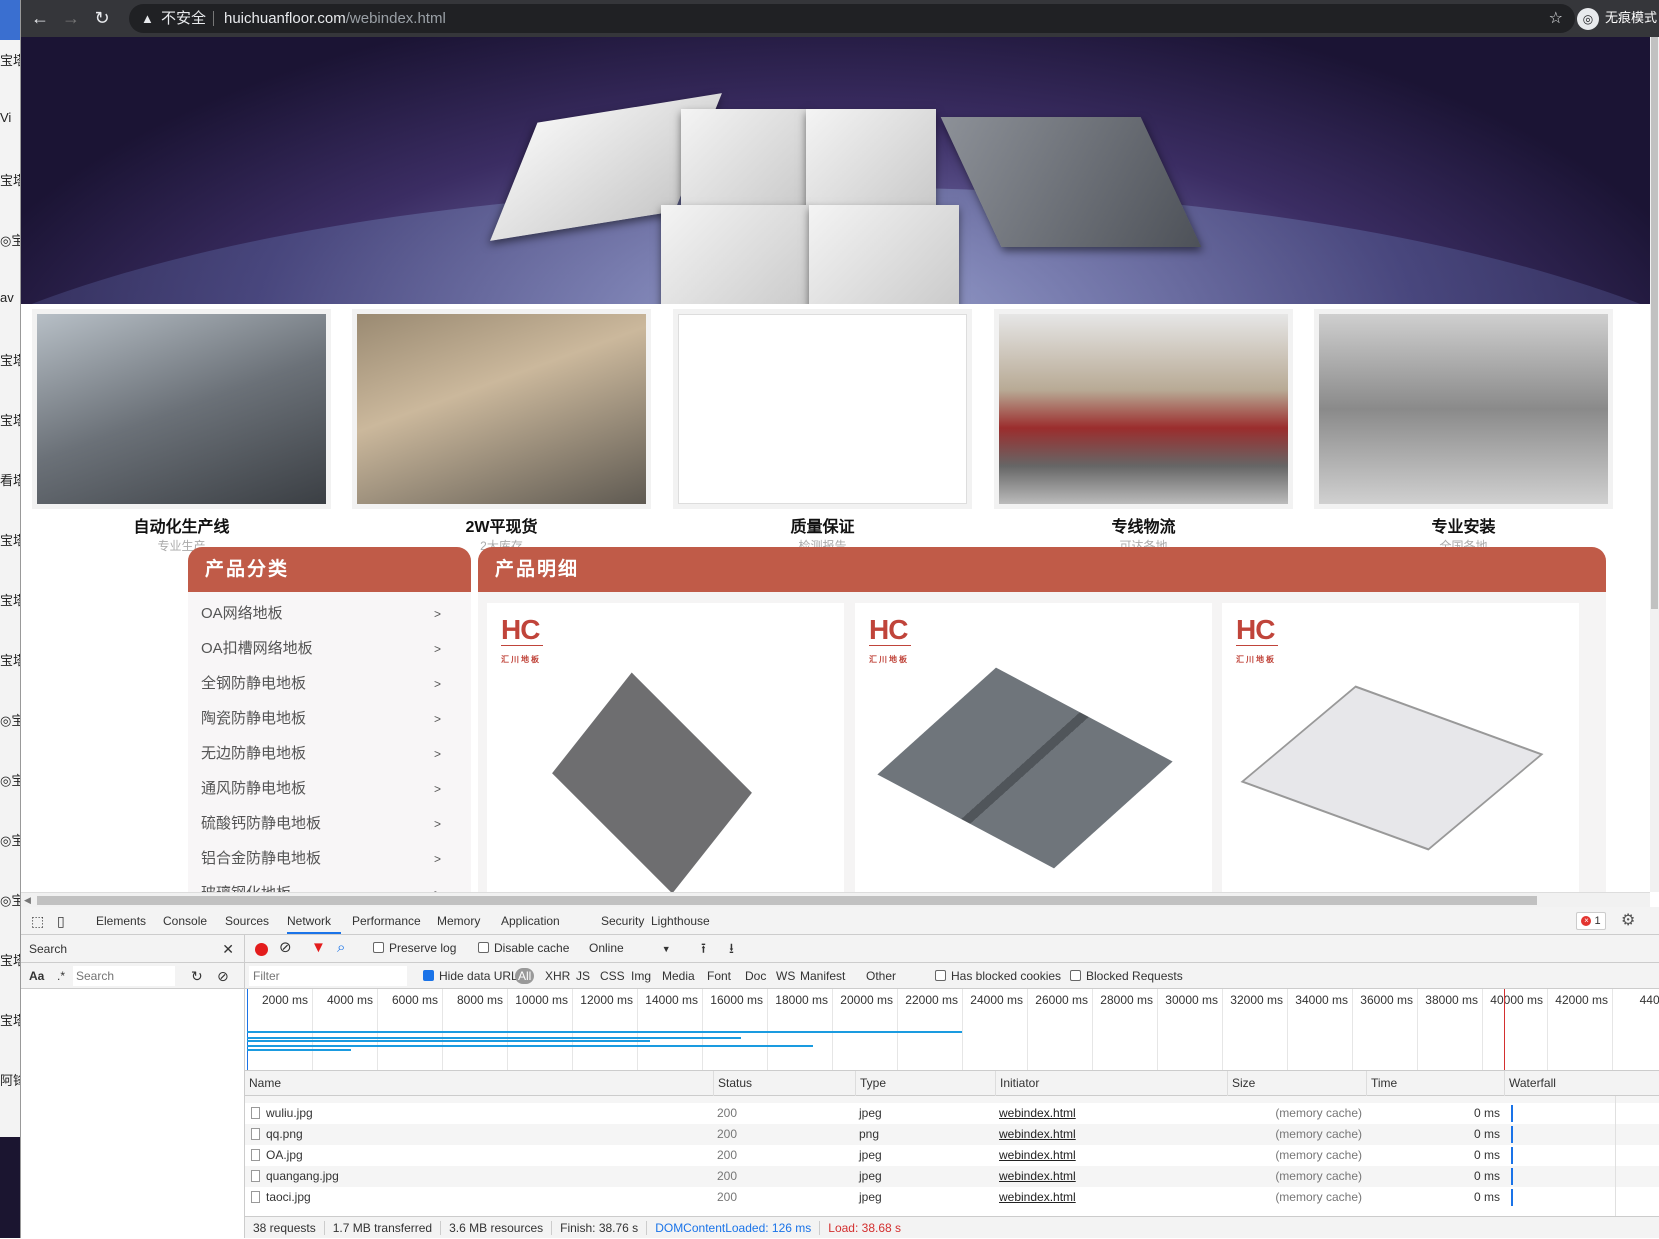 The image size is (1659, 1239). What do you see at coordinates (321, 859) in the screenshot?
I see `category-item: 铝合金防静电地板 >` at bounding box center [321, 859].